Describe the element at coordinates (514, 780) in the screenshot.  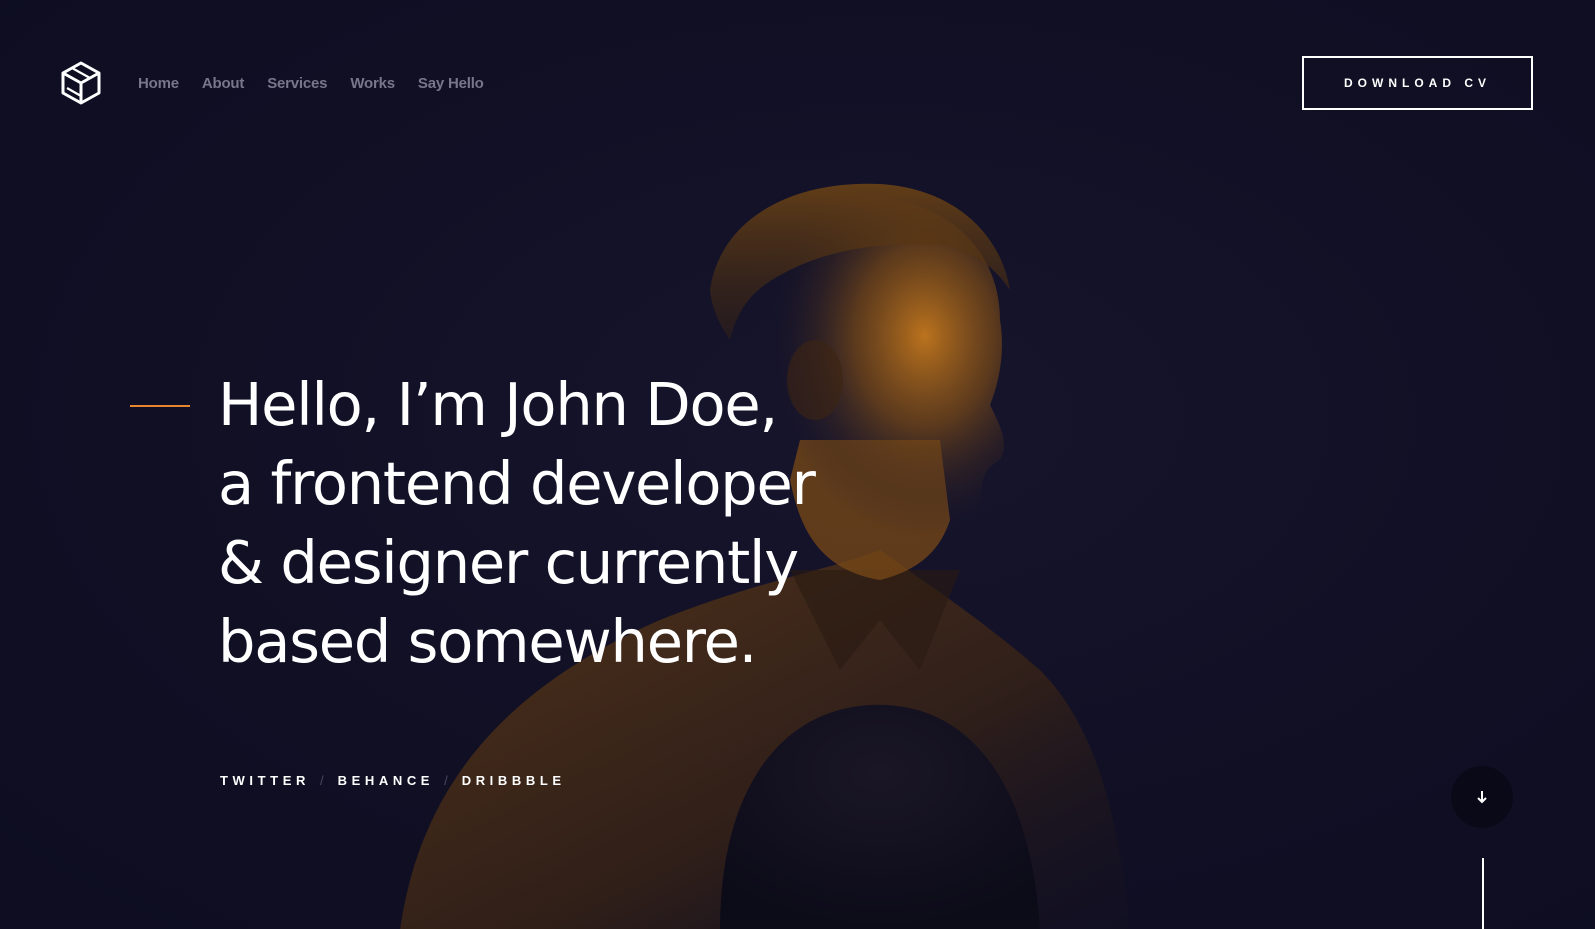
I see `social-link-dribbble: DRIBBBLE` at that location.